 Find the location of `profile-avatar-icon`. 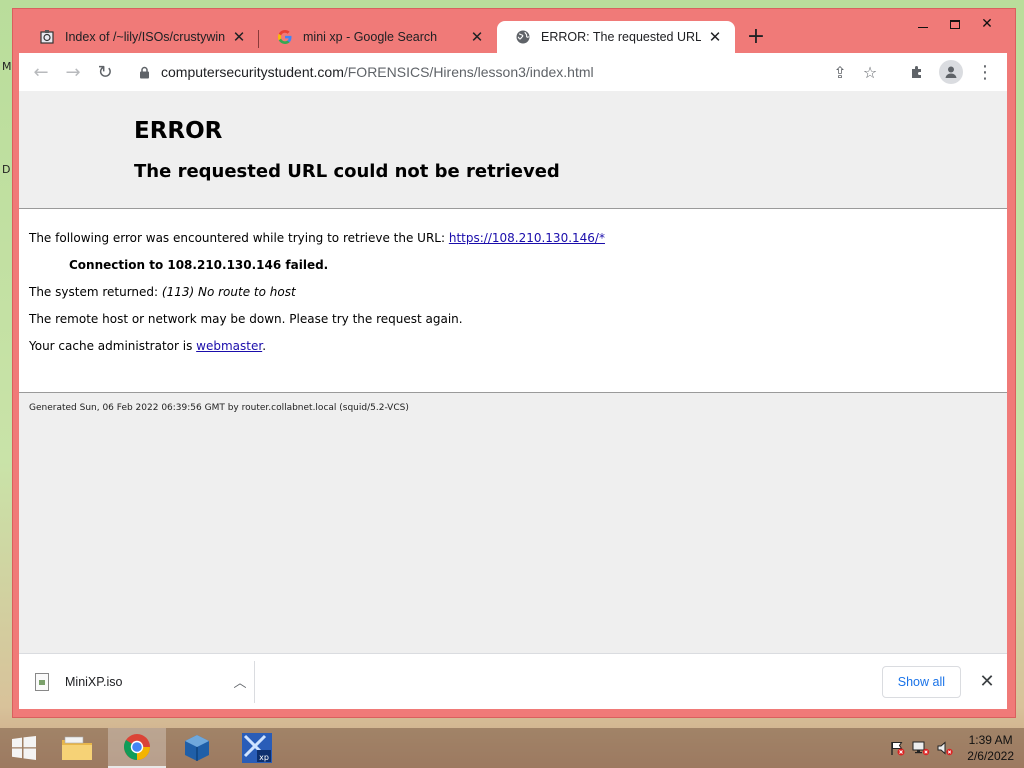

profile-avatar-icon is located at coordinates (951, 72).